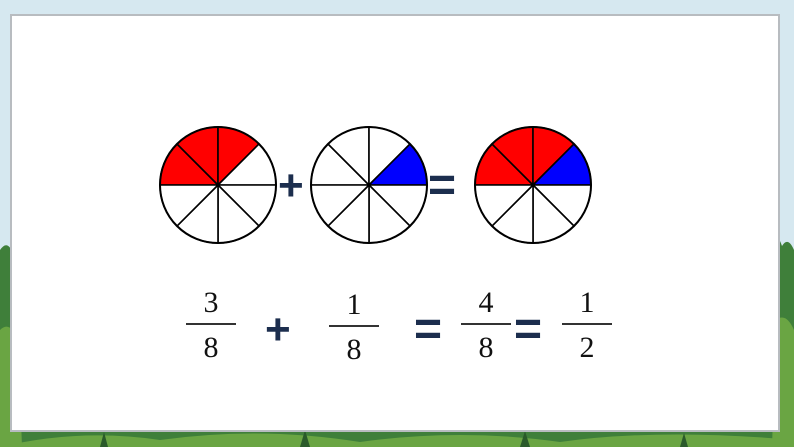 Image resolution: width=794 pixels, height=447 pixels. I want to click on fraction-pie-one-eighth, so click(369, 185).